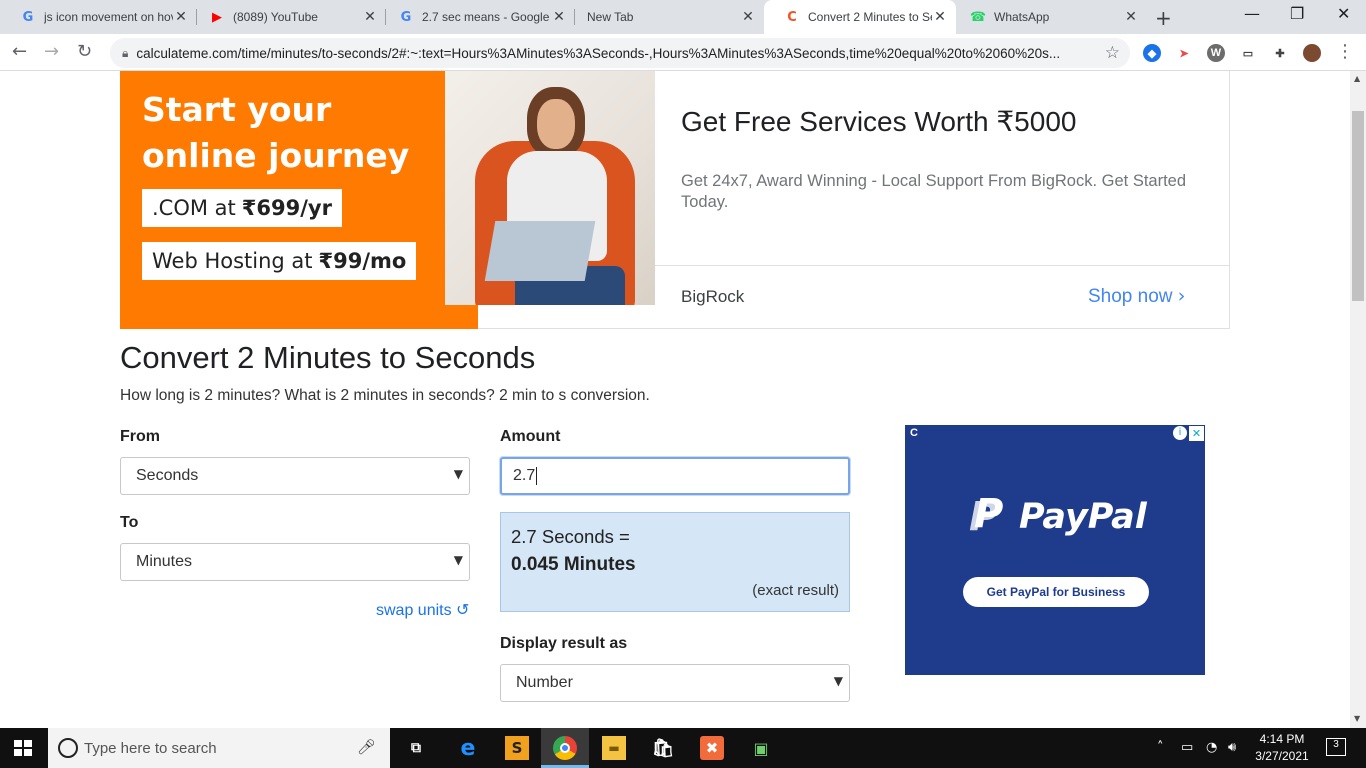  I want to click on task-view-icon: ⧉, so click(416, 748).